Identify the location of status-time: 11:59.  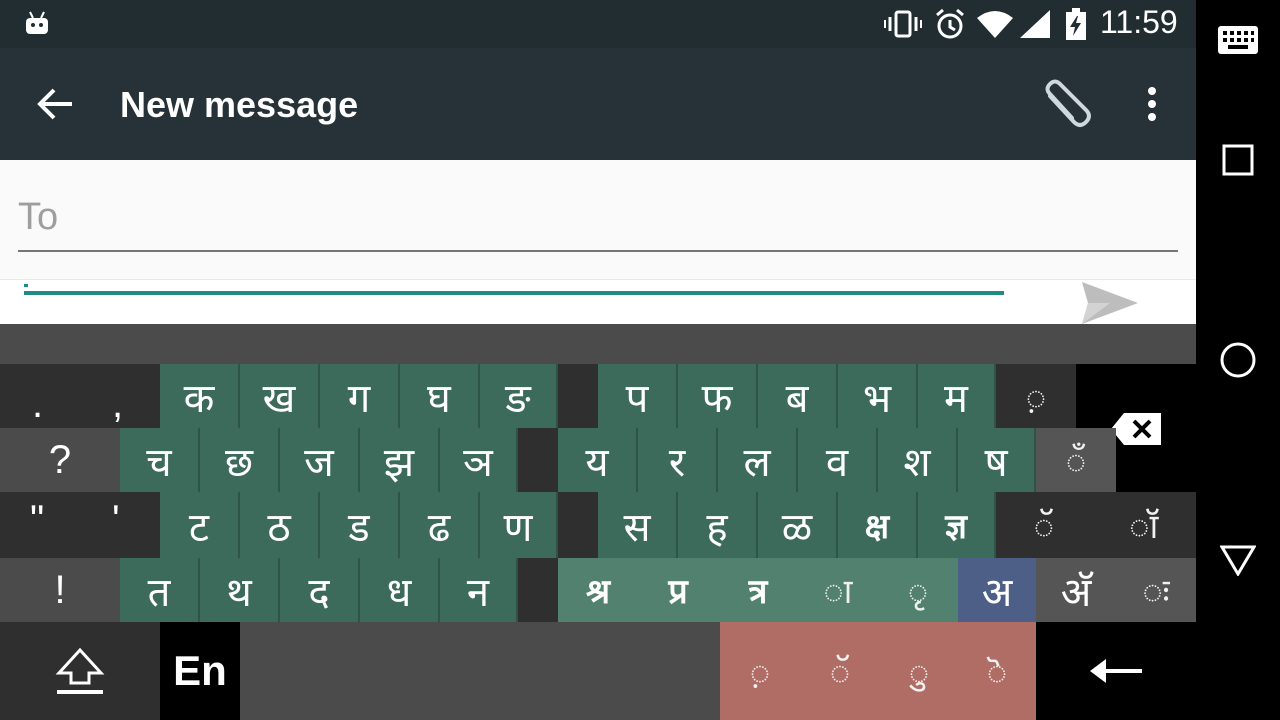
(1139, 22).